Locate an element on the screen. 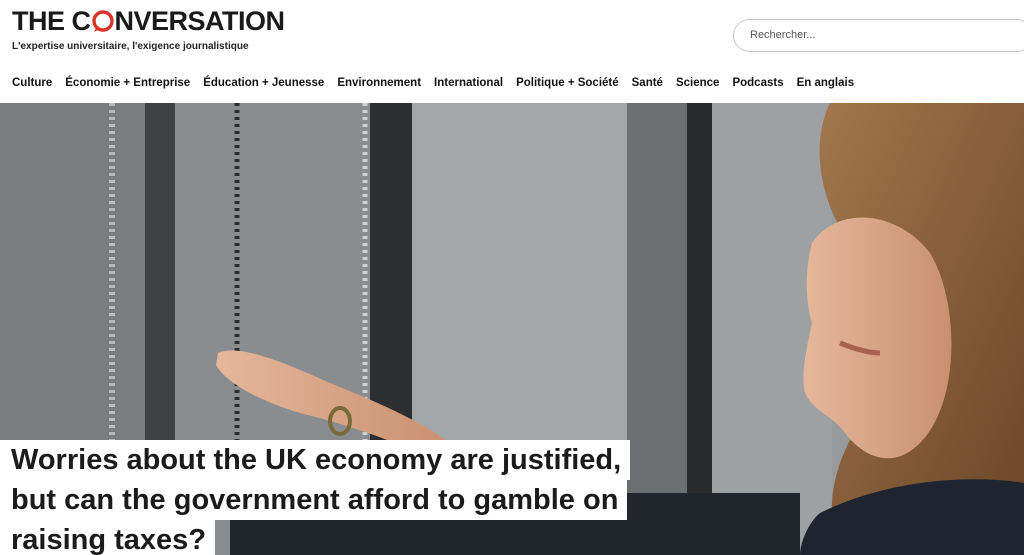 This screenshot has height=555, width=1024. nav-item-education: Éducation + Jeunesse is located at coordinates (263, 83).